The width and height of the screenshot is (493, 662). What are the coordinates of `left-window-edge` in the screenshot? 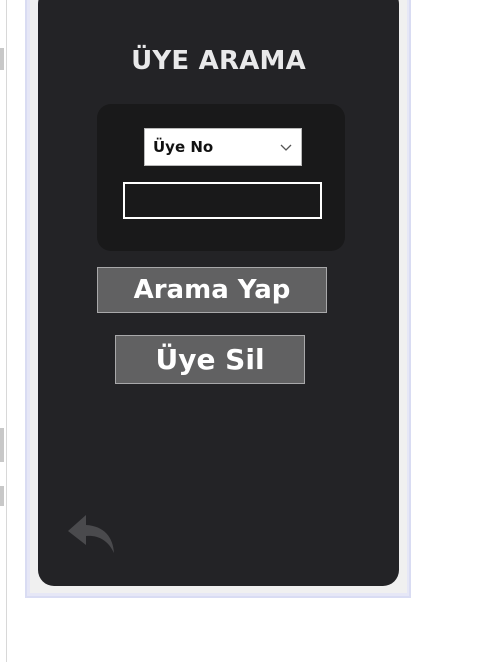 It's located at (3, 331).